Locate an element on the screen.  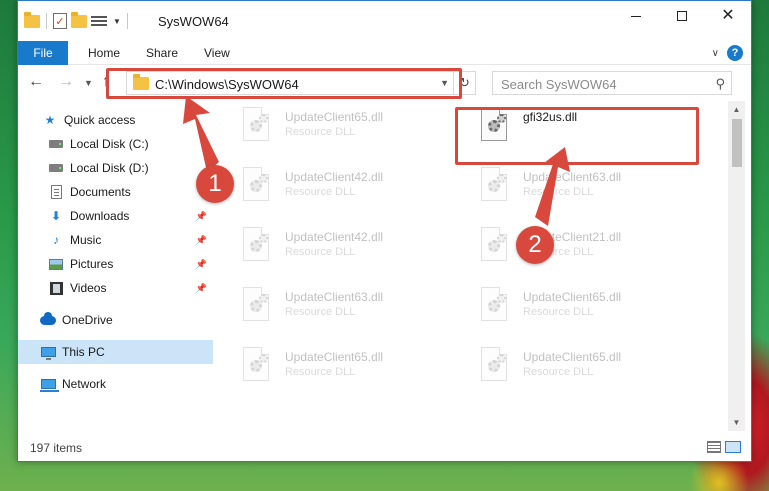
network-icon is located at coordinates (49, 384).